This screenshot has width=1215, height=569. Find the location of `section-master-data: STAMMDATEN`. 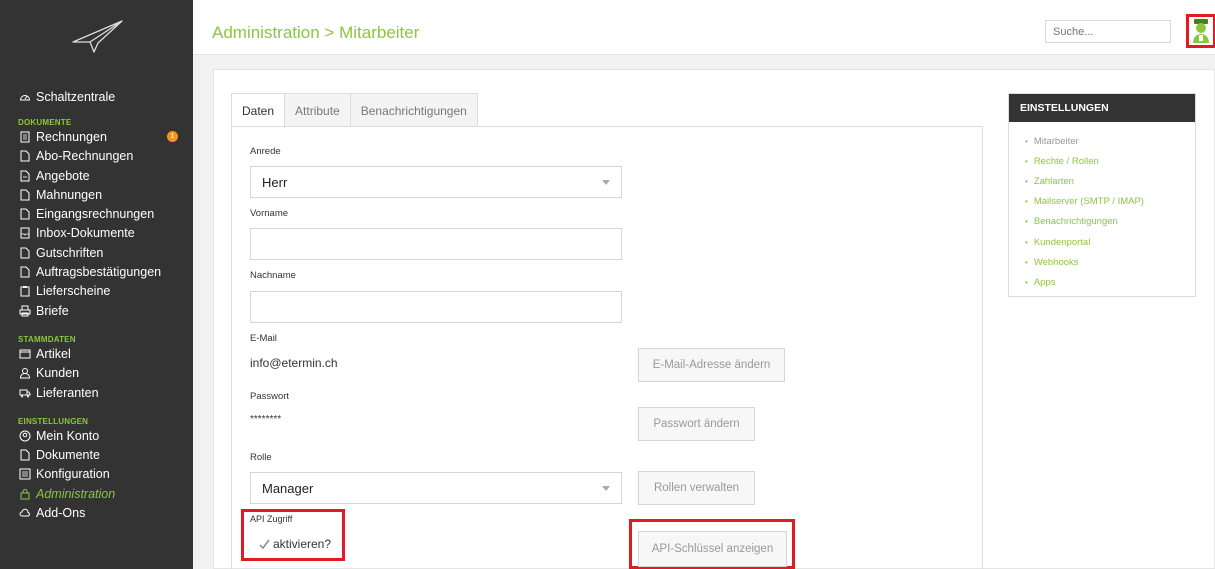

section-master-data: STAMMDATEN is located at coordinates (47, 340).